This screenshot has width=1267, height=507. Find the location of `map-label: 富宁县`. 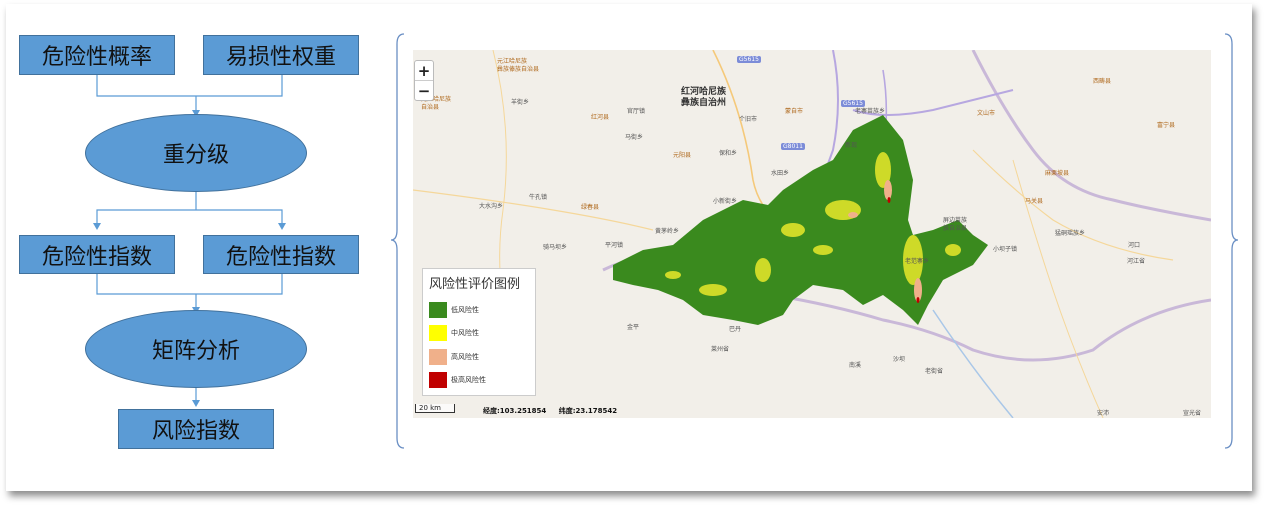

map-label: 富宁县 is located at coordinates (1166, 125).